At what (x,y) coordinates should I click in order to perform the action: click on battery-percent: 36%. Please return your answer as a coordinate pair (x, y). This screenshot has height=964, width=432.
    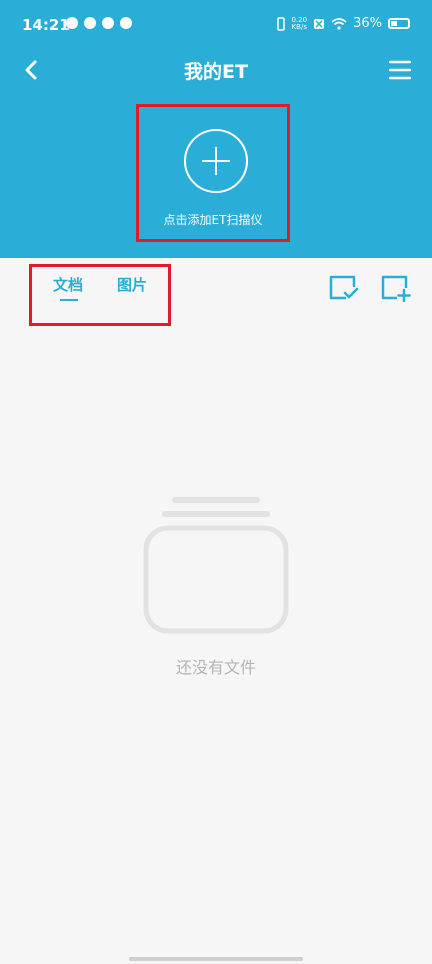
    Looking at the image, I should click on (367, 23).